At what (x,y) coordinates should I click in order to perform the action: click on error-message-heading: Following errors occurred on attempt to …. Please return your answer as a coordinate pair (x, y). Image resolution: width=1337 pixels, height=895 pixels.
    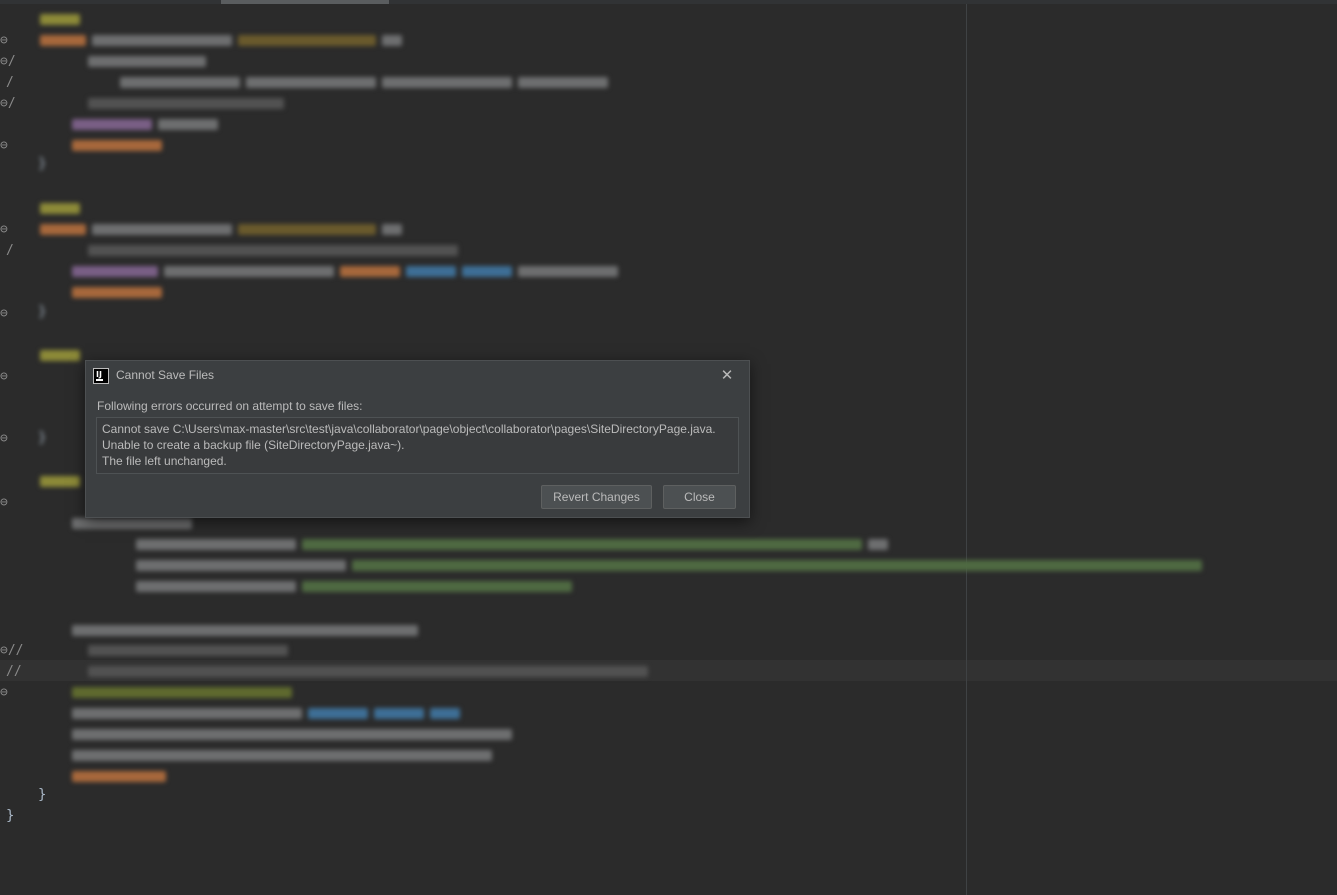
    Looking at the image, I should click on (230, 406).